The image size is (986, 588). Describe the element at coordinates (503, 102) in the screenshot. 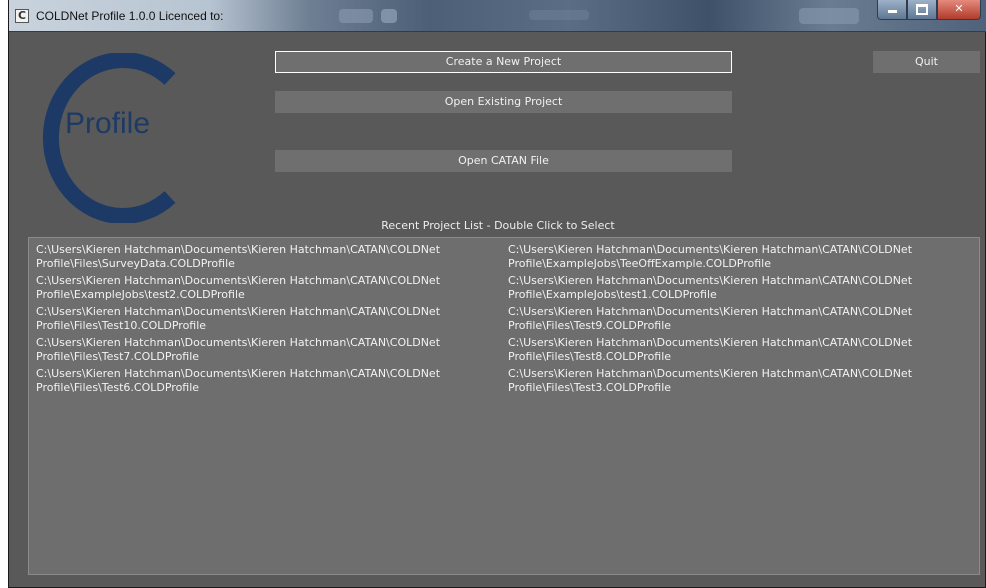

I see `open-project-button: Open Existing Project` at that location.